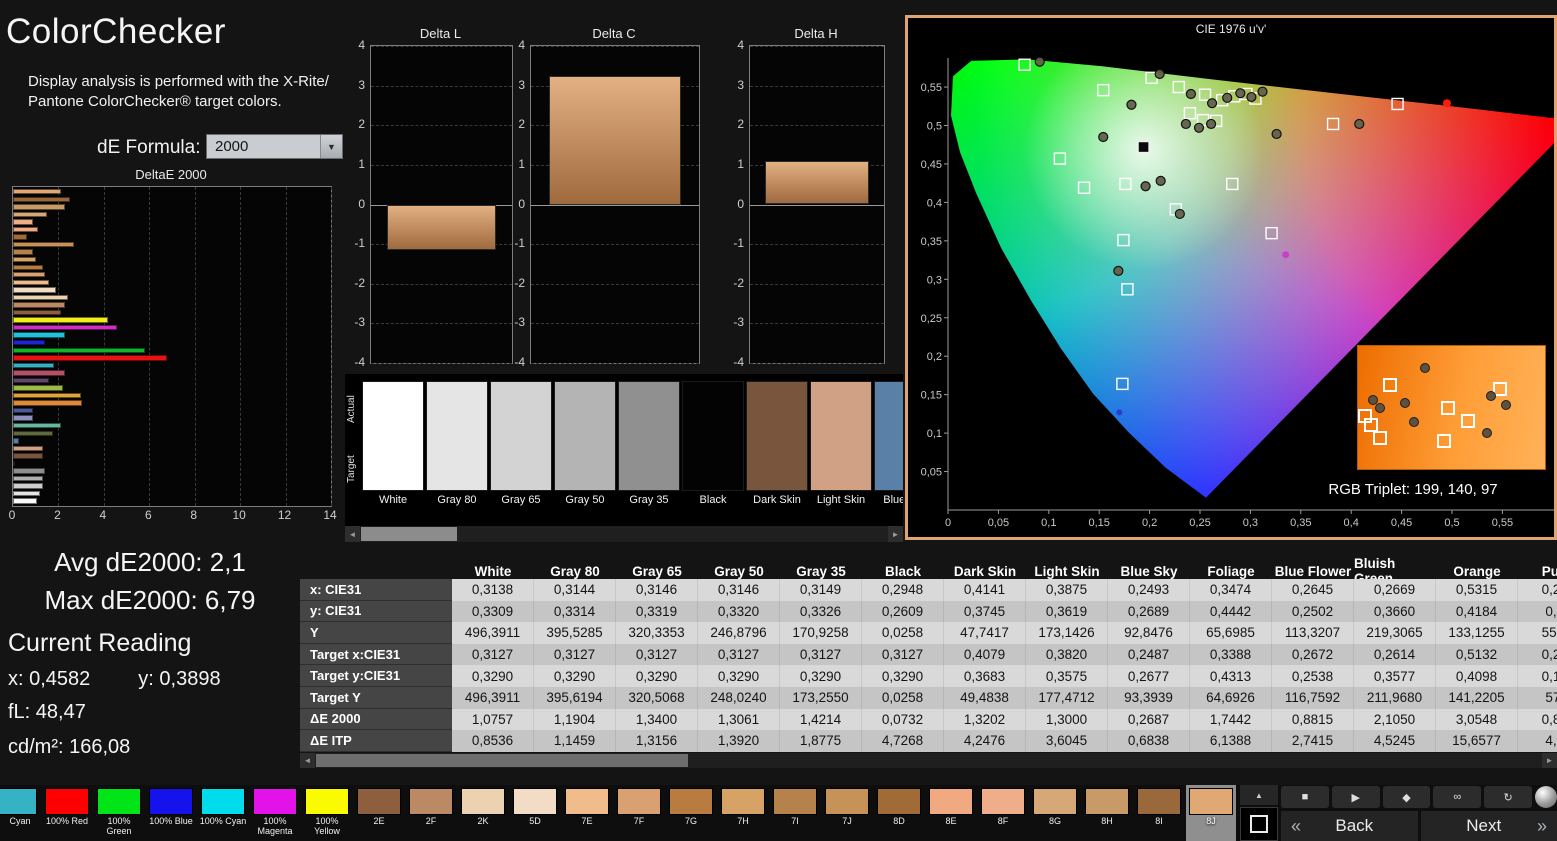 The width and height of the screenshot is (1557, 841). What do you see at coordinates (119, 813) in the screenshot?
I see `patch-button-100-green: 100% Green` at bounding box center [119, 813].